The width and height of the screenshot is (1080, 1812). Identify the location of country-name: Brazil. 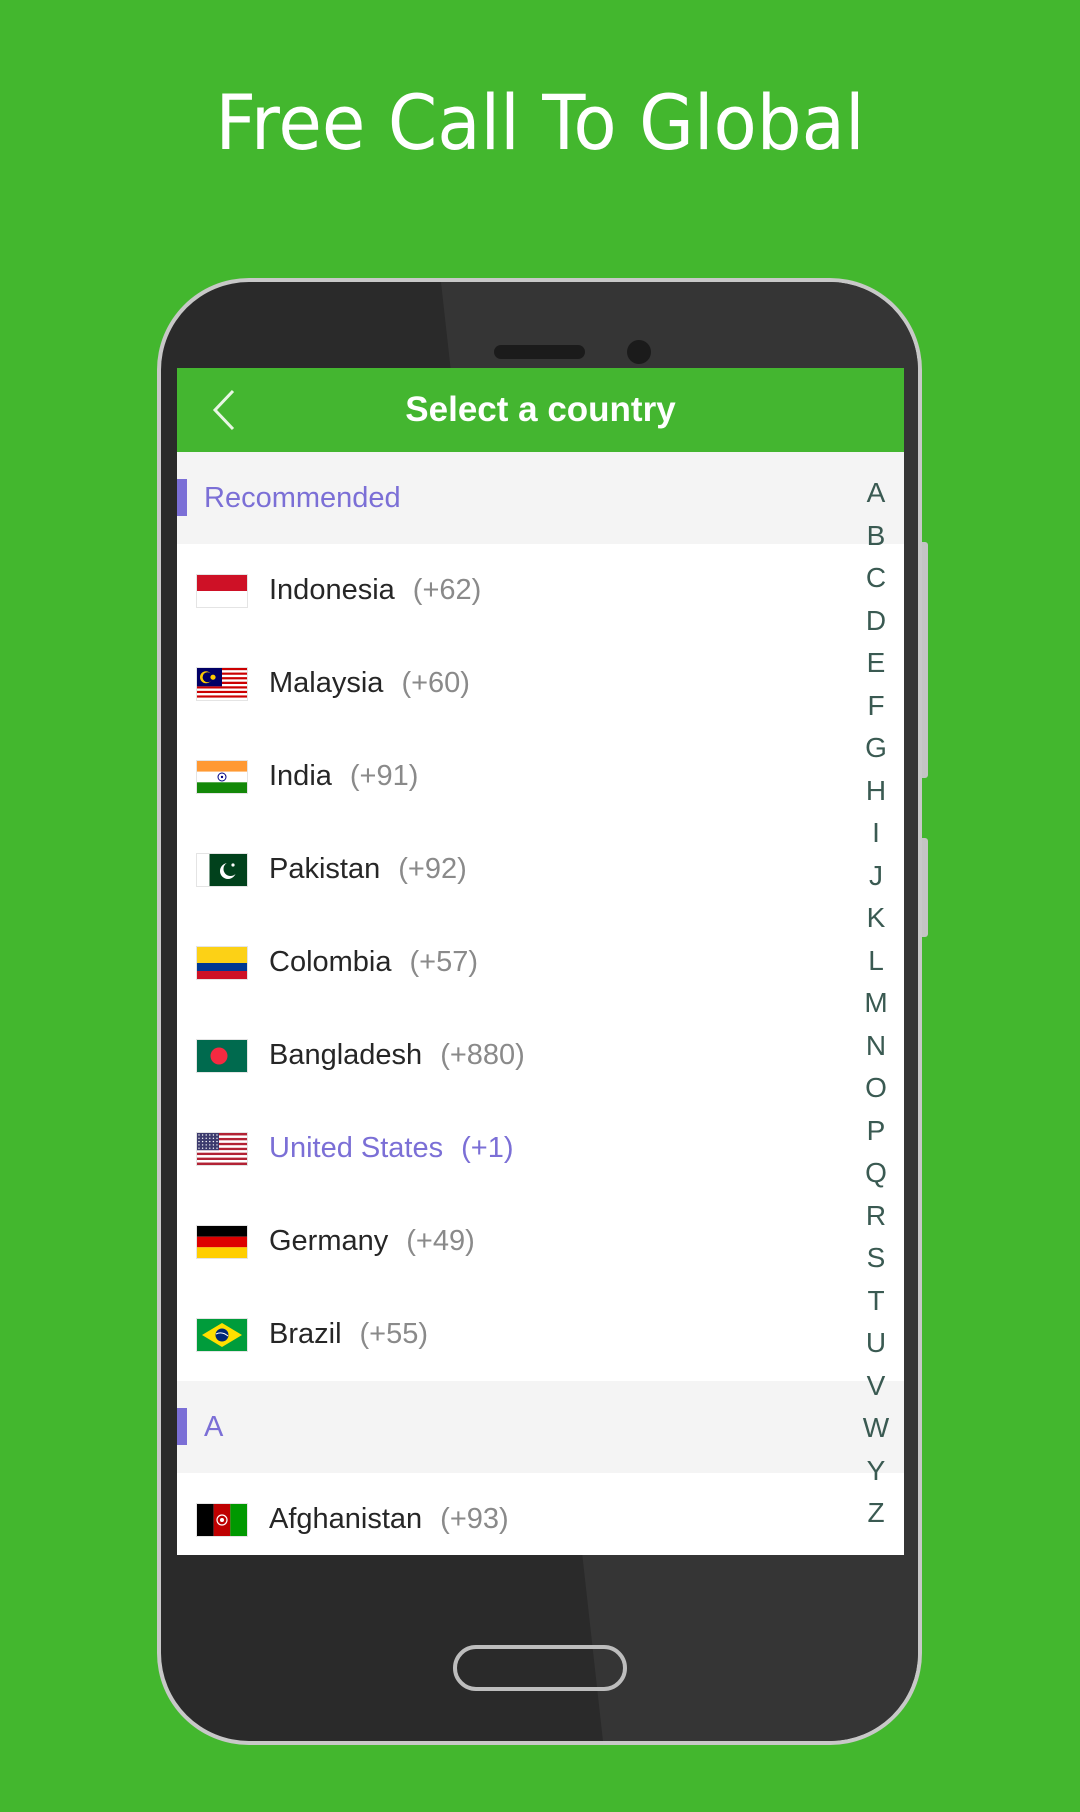
(305, 1334).